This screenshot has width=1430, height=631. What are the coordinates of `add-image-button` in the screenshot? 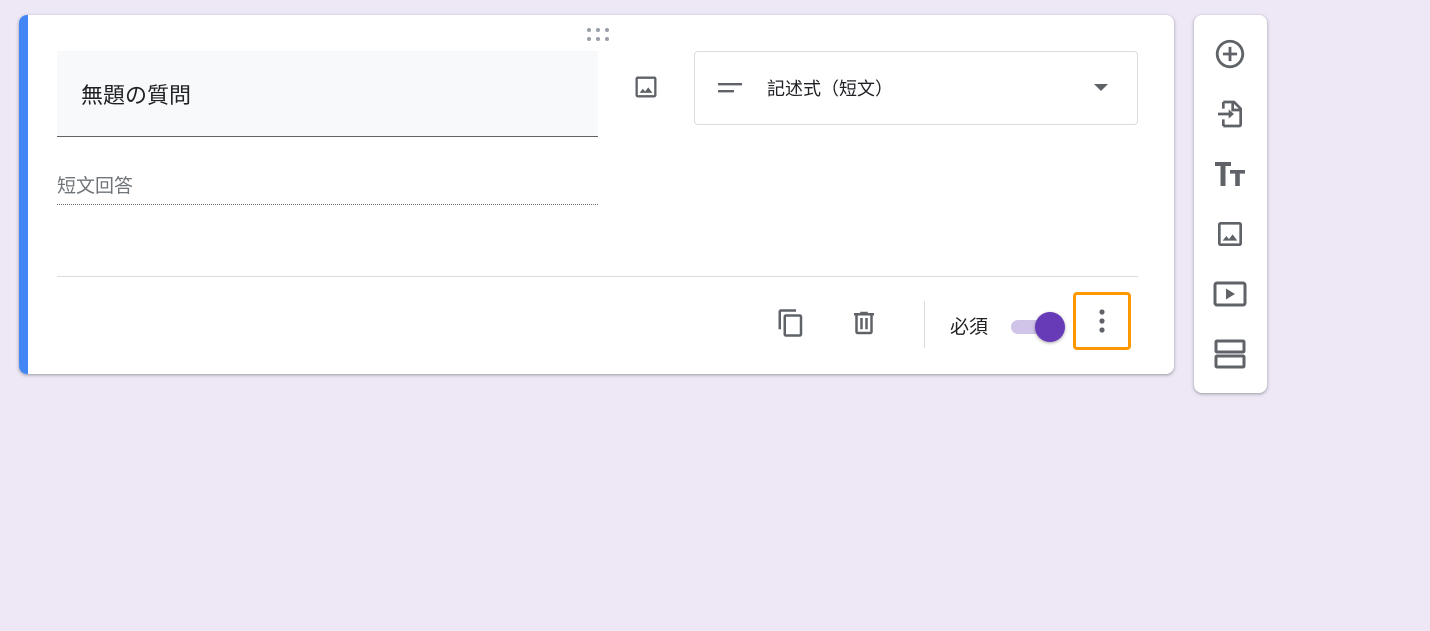 It's located at (646, 87).